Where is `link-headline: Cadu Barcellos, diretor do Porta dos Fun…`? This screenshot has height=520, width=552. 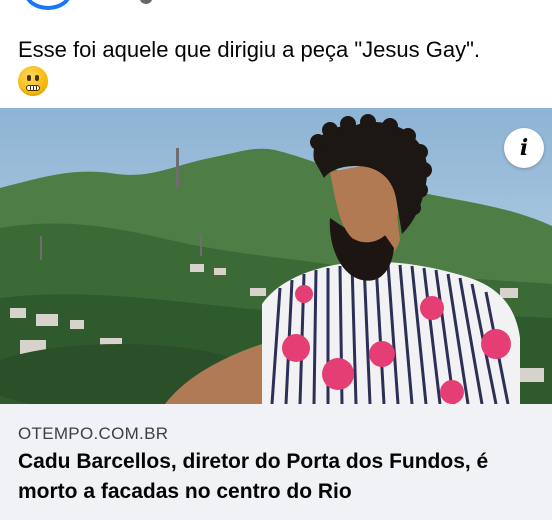
link-headline: Cadu Barcellos, diretor do Porta dos Fun… is located at coordinates (283, 477).